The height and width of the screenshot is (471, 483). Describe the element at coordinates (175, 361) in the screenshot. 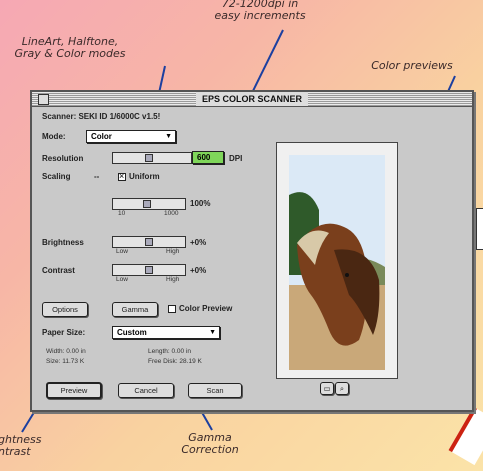

I see `free-disk-readout: Free Disk: 28.19 K` at that location.